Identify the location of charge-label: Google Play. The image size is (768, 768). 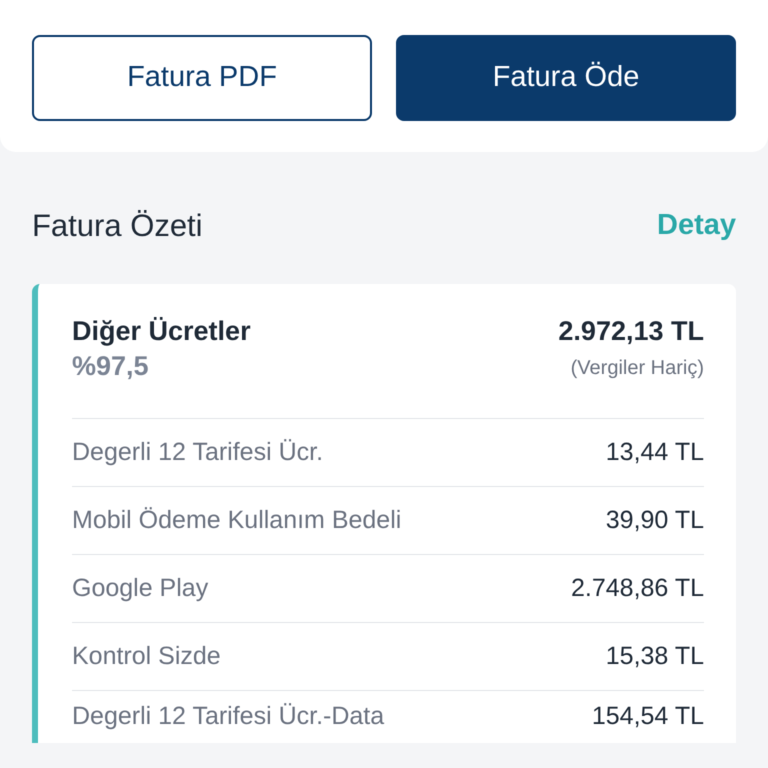
(140, 588).